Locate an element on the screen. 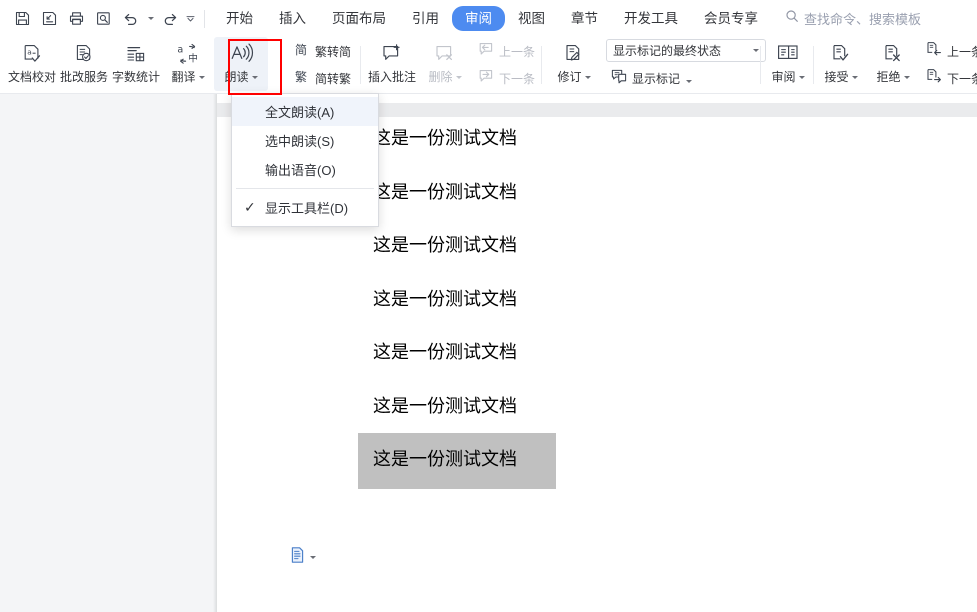 This screenshot has width=977, height=612. word-count-label: 字数统计 is located at coordinates (135, 77).